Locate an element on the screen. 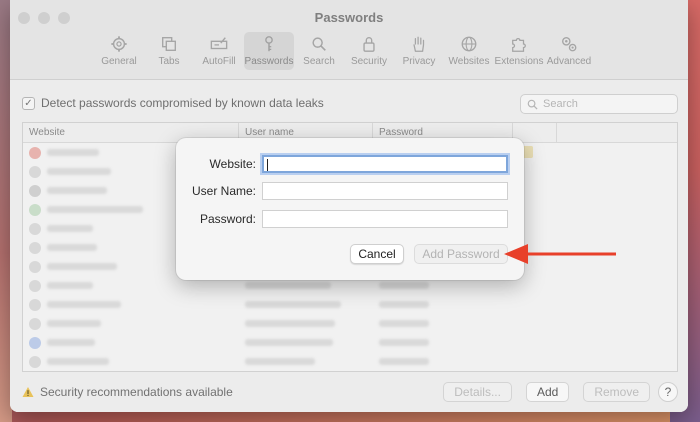  tab-label: Advanced is located at coordinates (569, 61).